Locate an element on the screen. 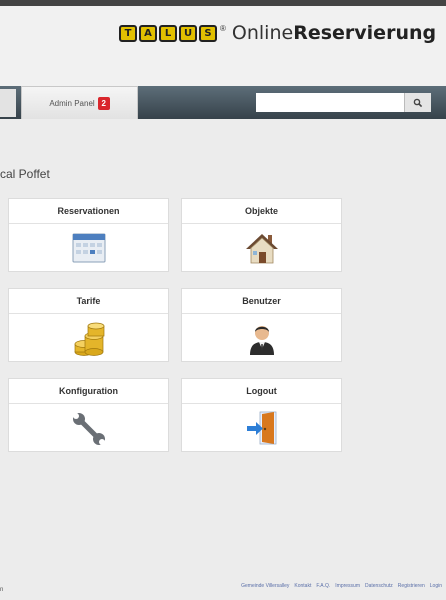 The width and height of the screenshot is (446, 600). tab-admin-panel: Admin Panel 2 is located at coordinates (79, 102).